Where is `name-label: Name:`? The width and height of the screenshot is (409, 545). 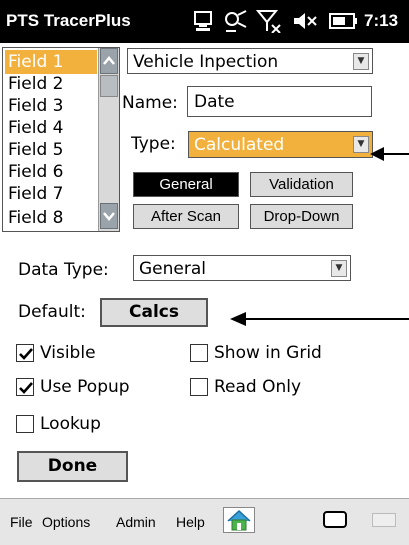
name-label: Name: is located at coordinates (150, 103).